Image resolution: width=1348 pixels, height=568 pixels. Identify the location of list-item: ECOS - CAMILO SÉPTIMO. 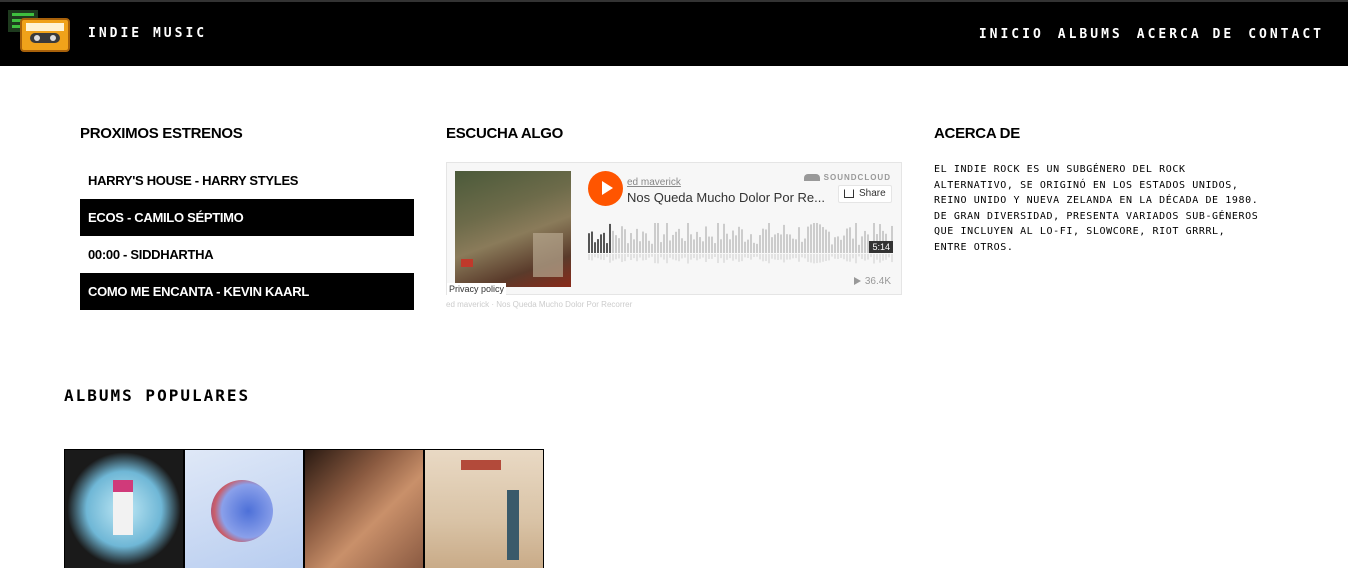
(247, 217).